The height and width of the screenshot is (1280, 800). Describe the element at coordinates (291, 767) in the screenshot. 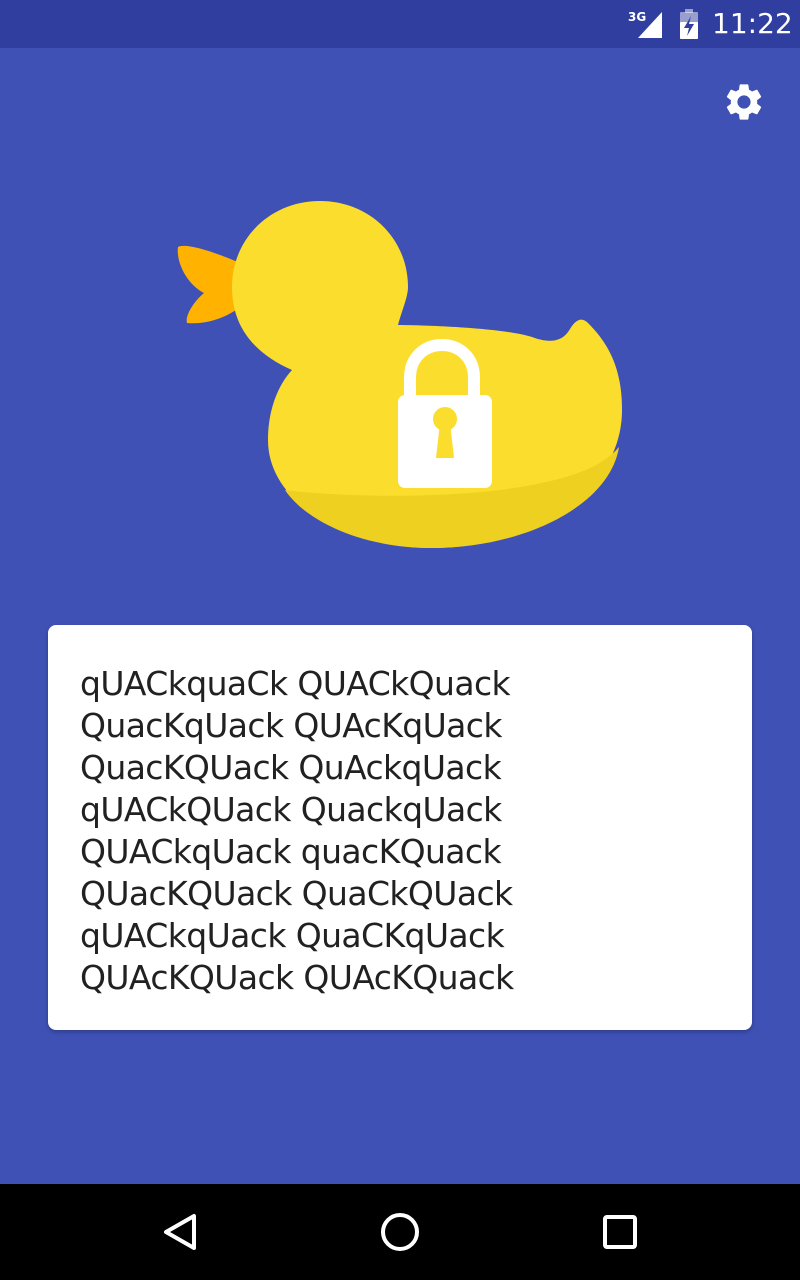

I see `passphrase-line: QuacKQUack QuAckqUack` at that location.